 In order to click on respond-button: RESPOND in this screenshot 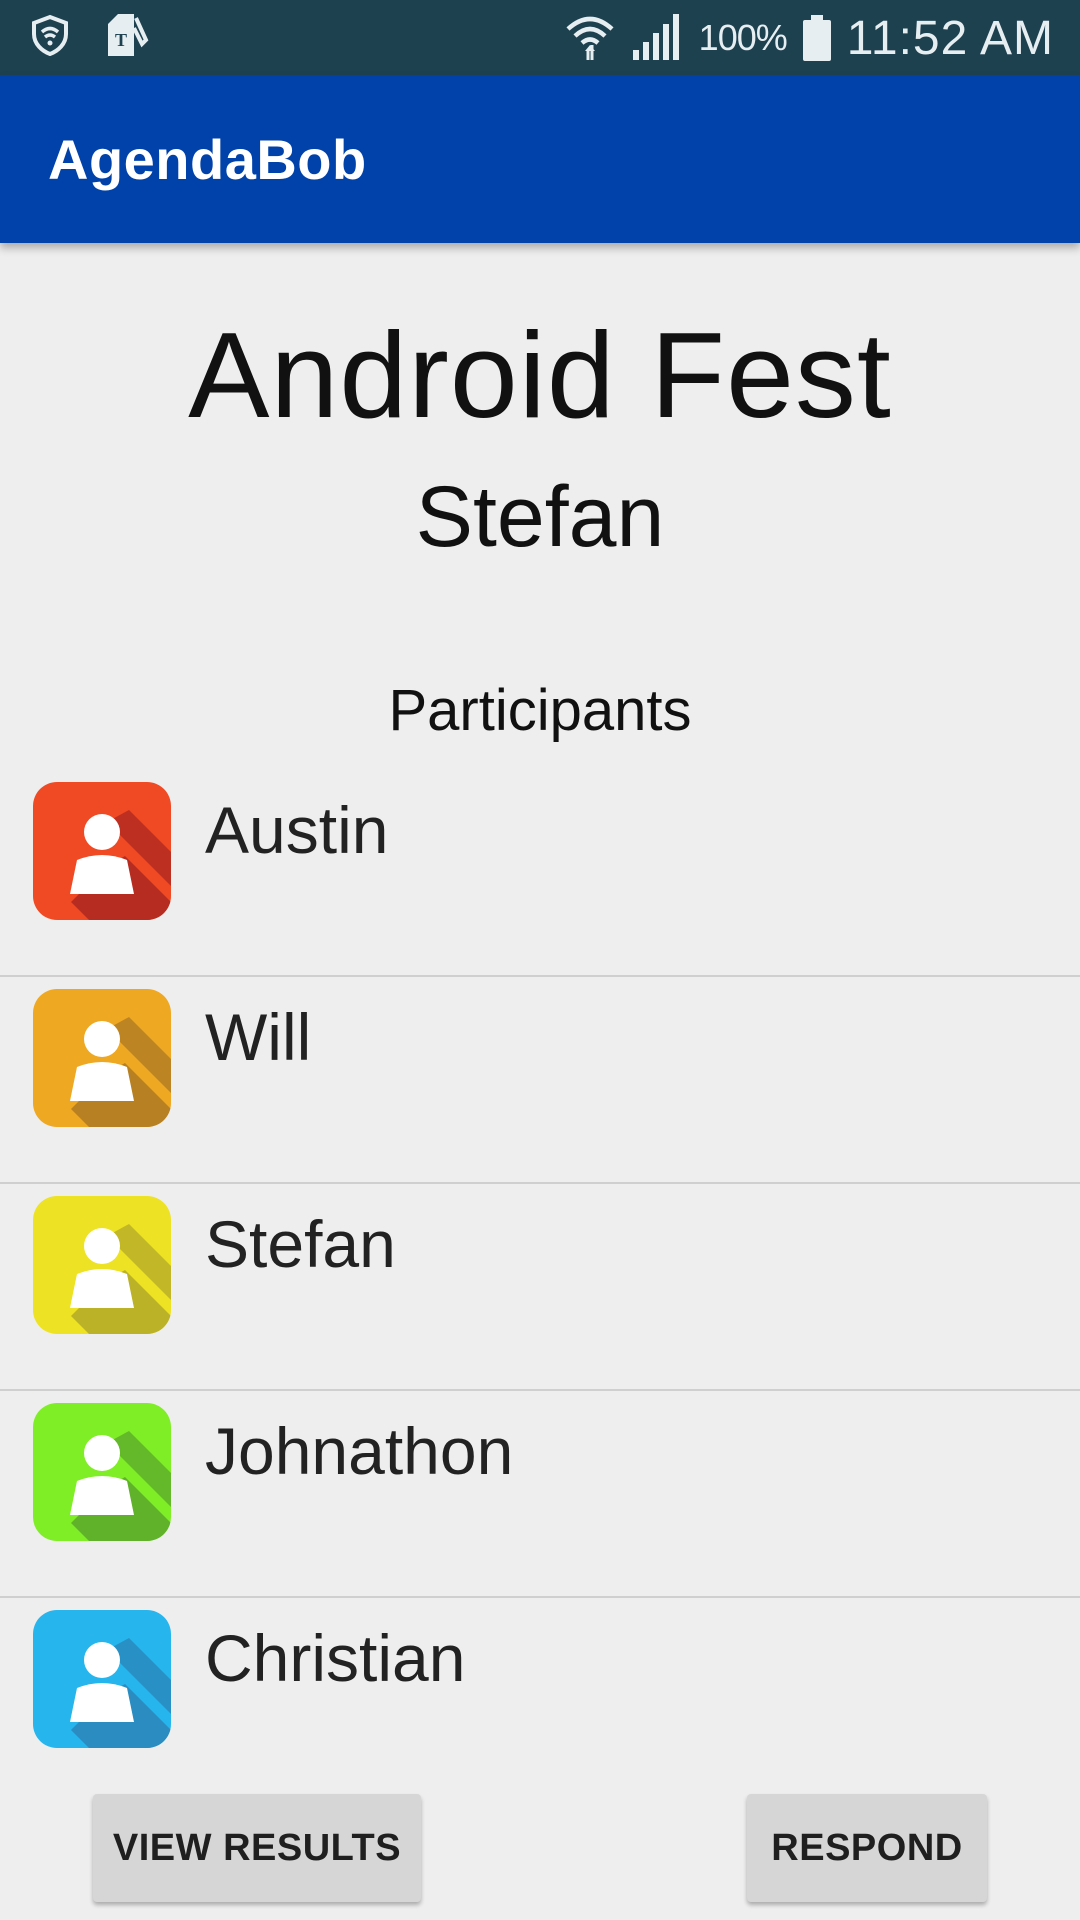, I will do `click(867, 1848)`.